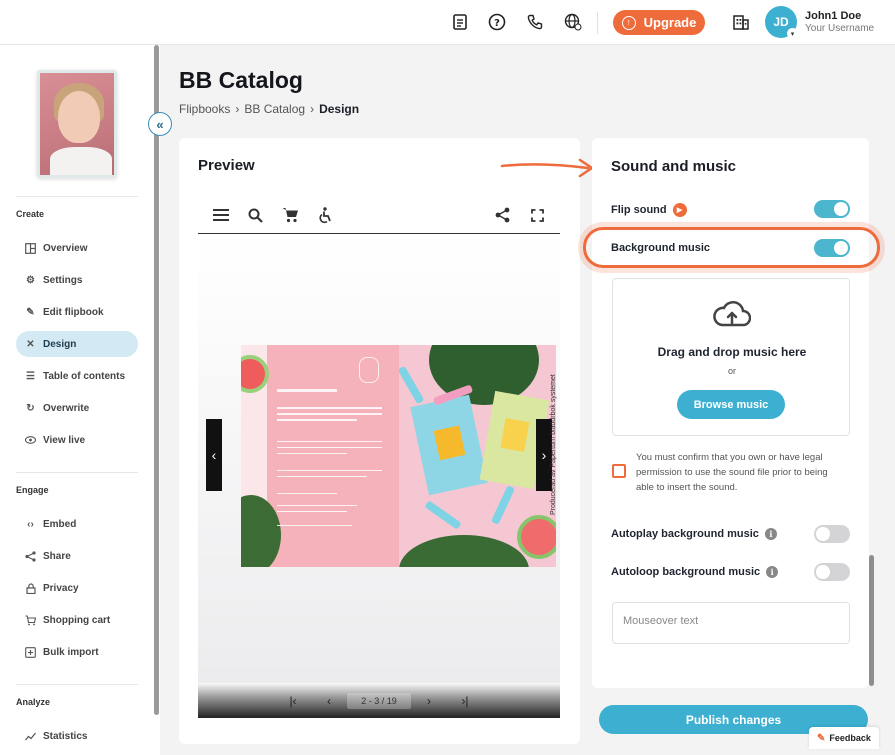 The width and height of the screenshot is (895, 755). Describe the element at coordinates (821, 738) in the screenshot. I see `feedback-icon: ✎` at that location.